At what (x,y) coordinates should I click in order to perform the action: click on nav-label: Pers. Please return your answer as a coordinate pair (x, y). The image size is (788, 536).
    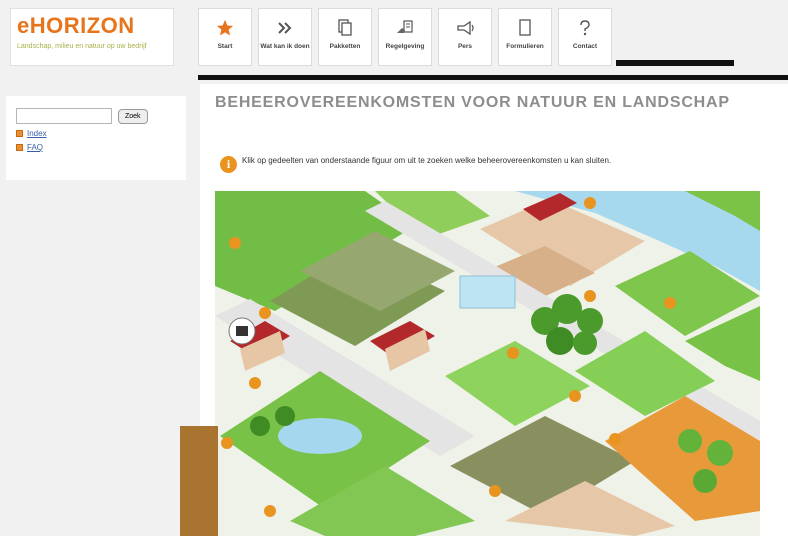
    Looking at the image, I should click on (465, 46).